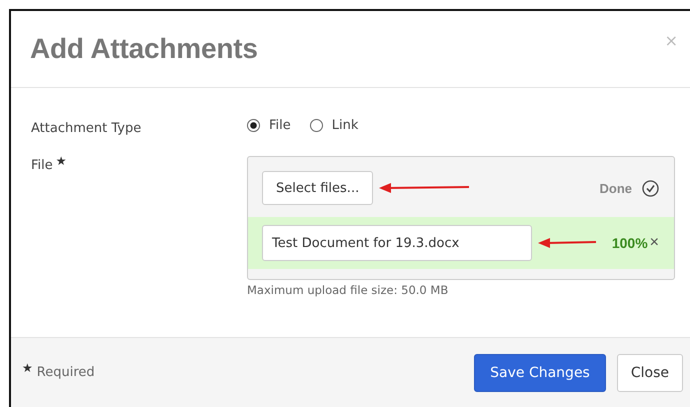 This screenshot has width=690, height=407. Describe the element at coordinates (650, 188) in the screenshot. I see `check-circle-icon` at that location.